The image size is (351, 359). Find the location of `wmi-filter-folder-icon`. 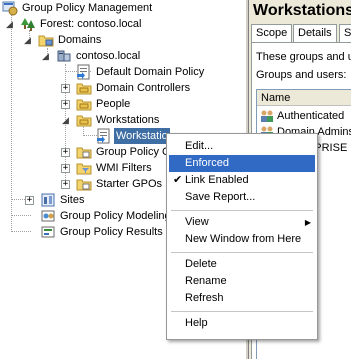

wmi-filter-folder-icon is located at coordinates (84, 169).